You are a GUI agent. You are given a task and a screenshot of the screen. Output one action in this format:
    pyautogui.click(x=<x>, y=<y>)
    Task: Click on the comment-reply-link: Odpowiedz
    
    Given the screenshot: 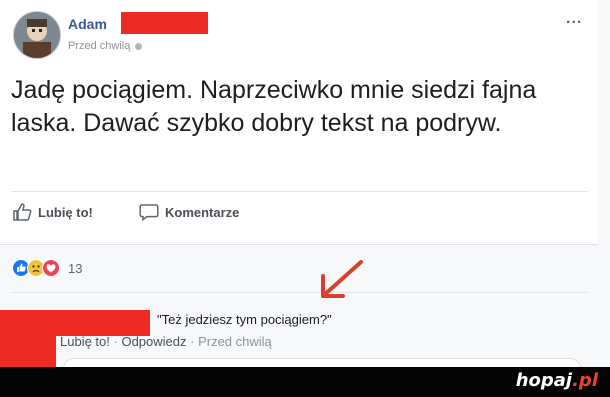 What is the action you would take?
    pyautogui.click(x=153, y=341)
    